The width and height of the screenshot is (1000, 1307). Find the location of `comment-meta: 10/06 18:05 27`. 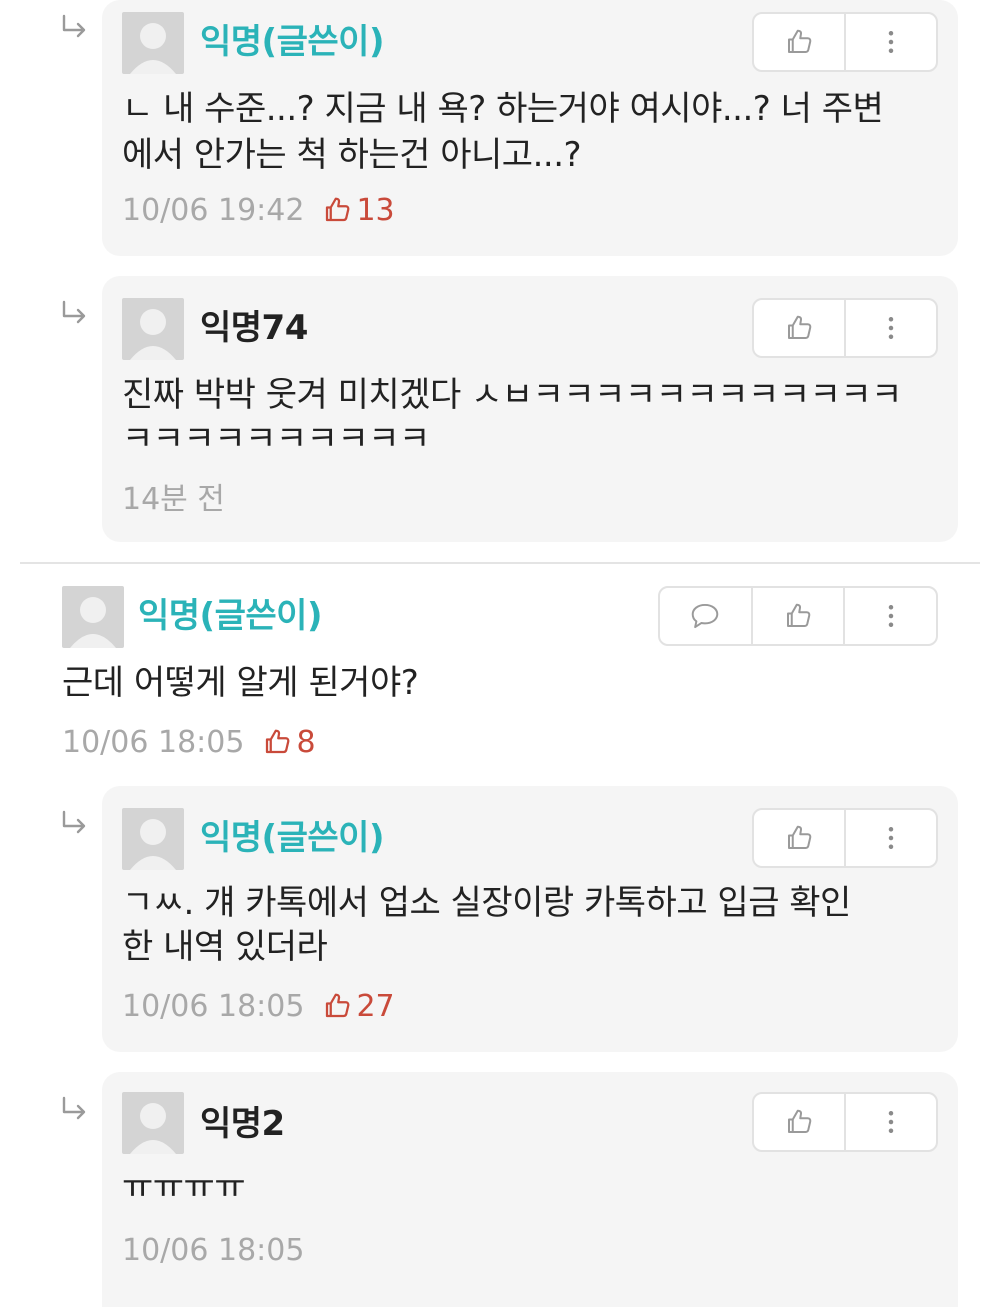

comment-meta: 10/06 18:05 27 is located at coordinates (258, 1006).